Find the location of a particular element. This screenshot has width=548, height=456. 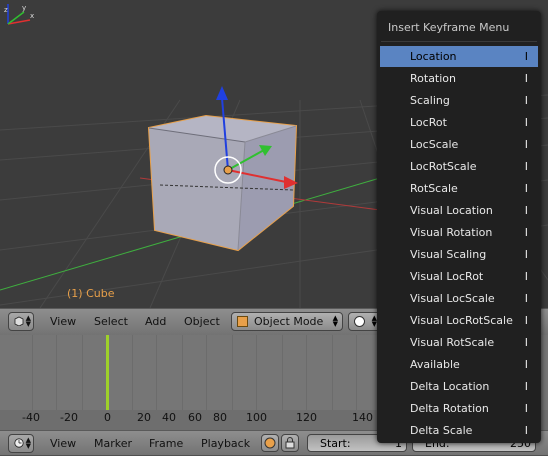

ruler-tick: 100 is located at coordinates (256, 417).